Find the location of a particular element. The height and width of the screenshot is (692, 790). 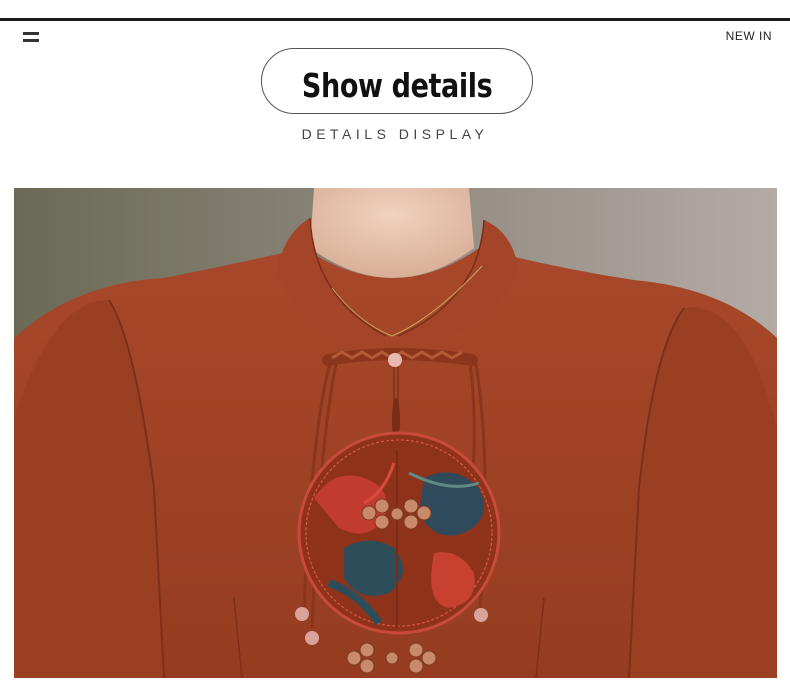

section-subtitle: DETAILS DISPLAY is located at coordinates (395, 134).